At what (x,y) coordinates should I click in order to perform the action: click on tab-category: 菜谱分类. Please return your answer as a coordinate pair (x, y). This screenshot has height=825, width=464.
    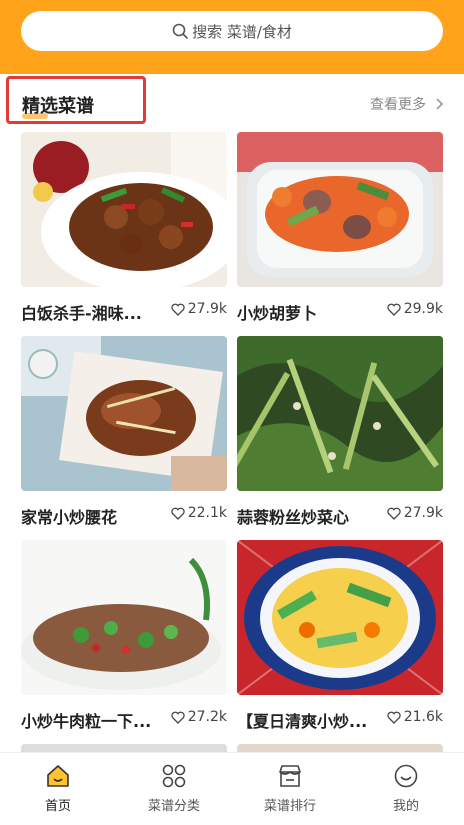
    Looking at the image, I should click on (174, 789).